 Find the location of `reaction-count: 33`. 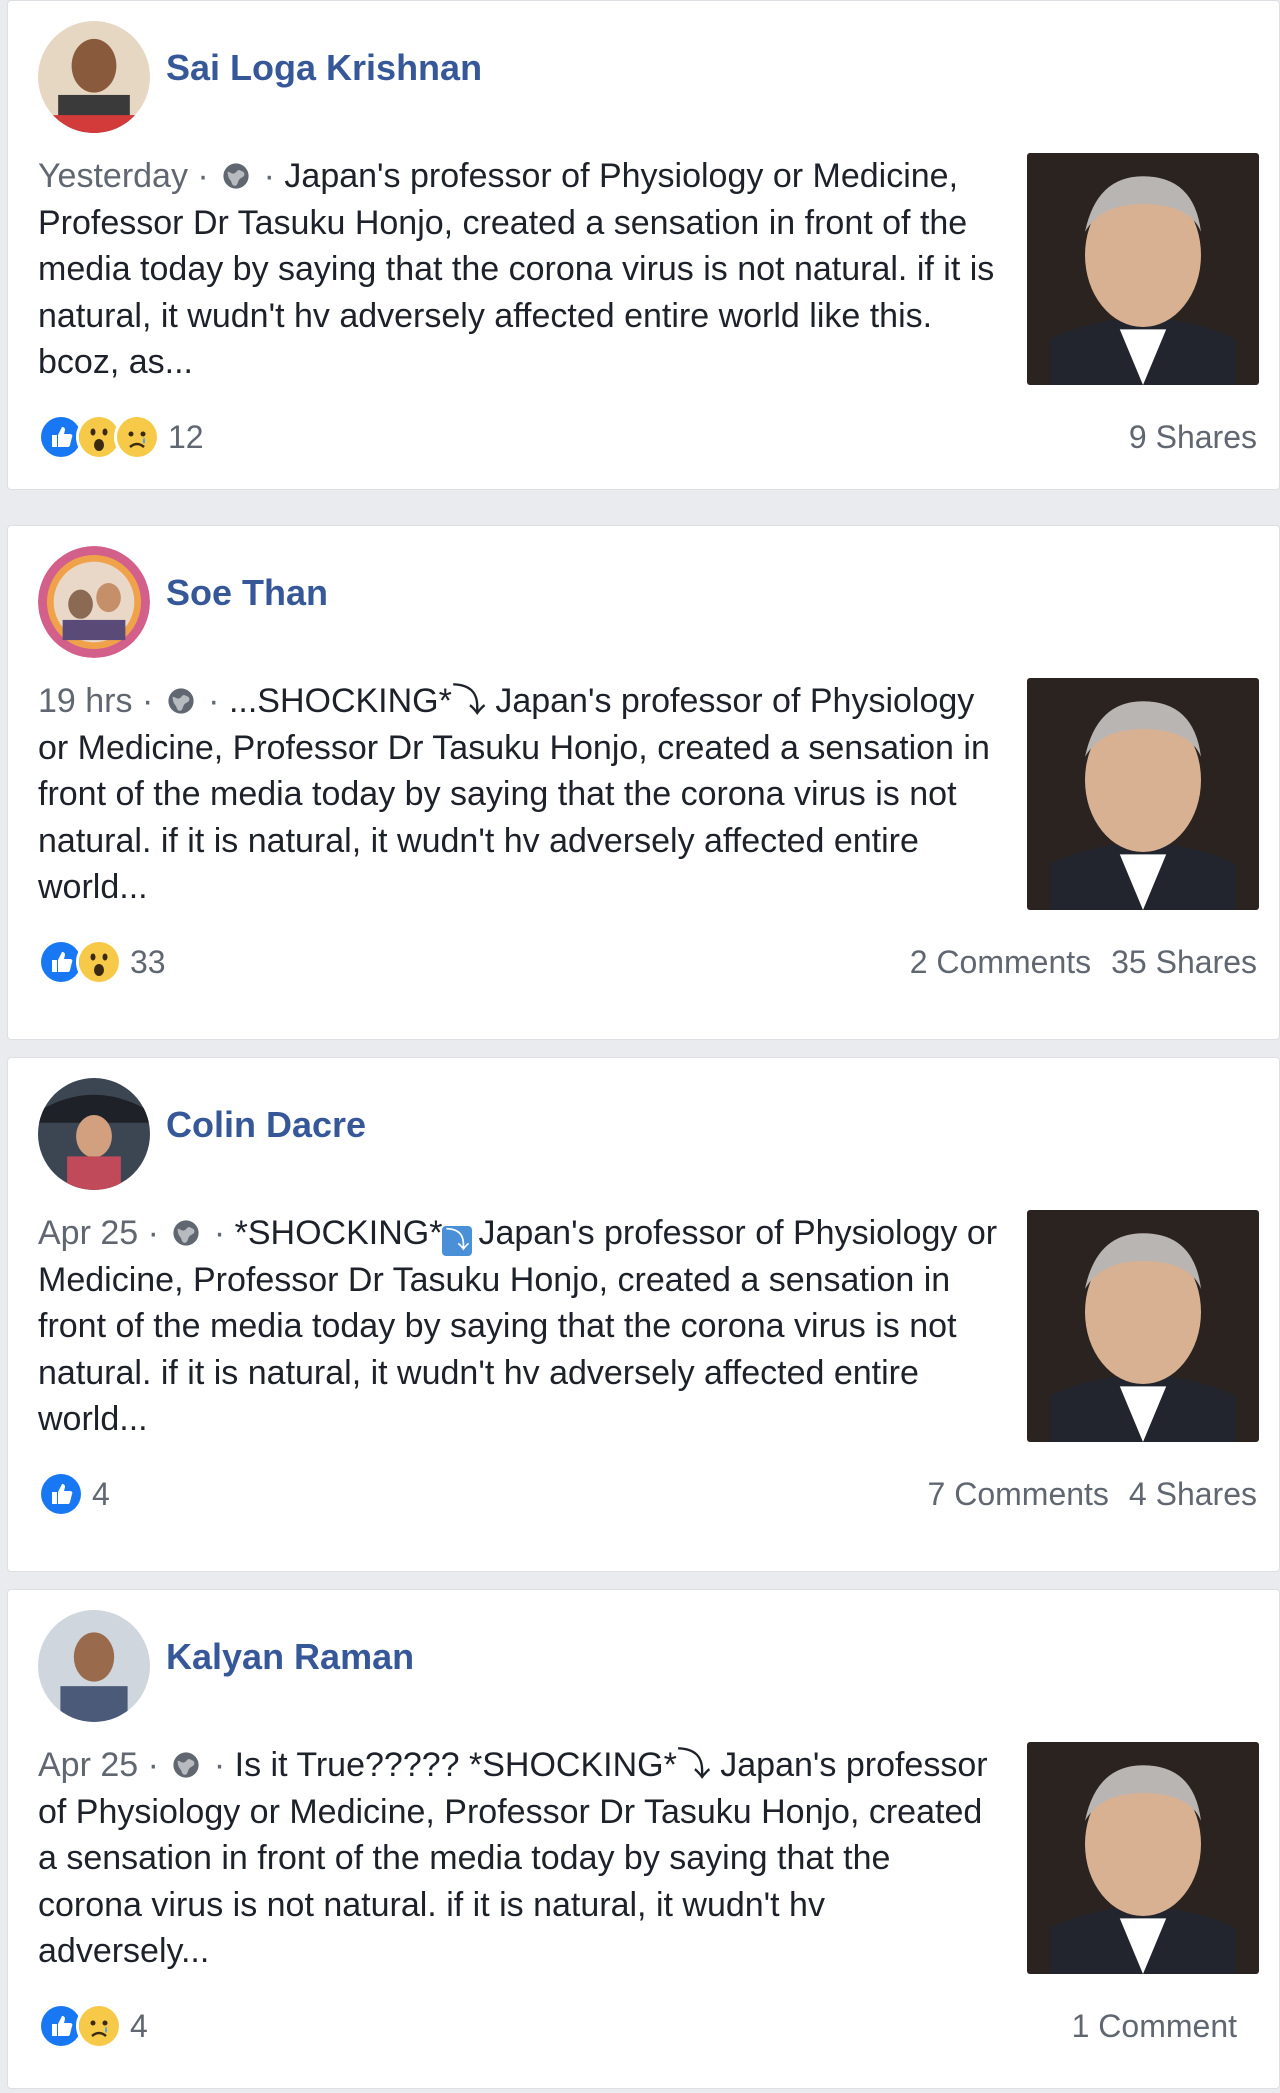

reaction-count: 33 is located at coordinates (148, 961).